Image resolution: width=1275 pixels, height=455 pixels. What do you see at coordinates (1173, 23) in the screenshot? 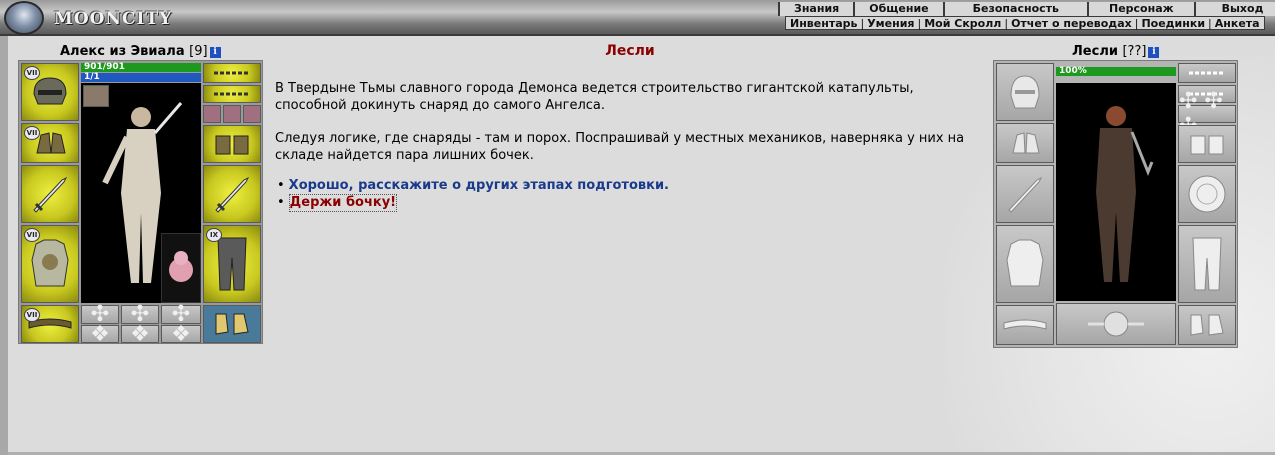
I see `submenu-duels: Поединки` at bounding box center [1173, 23].